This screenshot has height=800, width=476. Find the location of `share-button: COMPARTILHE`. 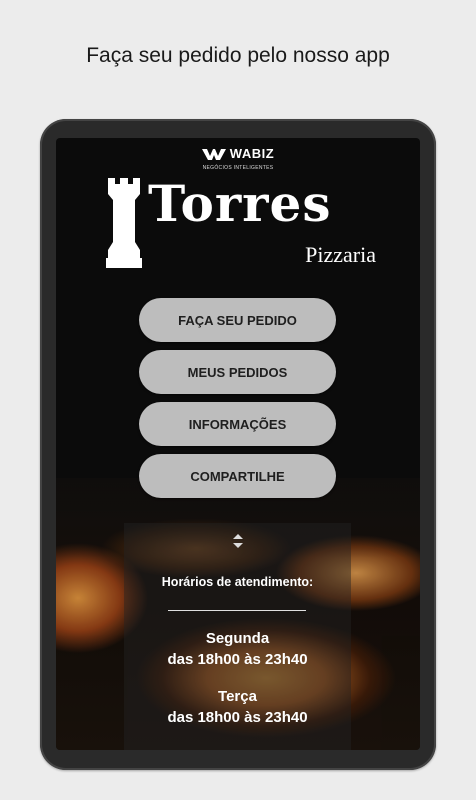

share-button: COMPARTILHE is located at coordinates (237, 476).